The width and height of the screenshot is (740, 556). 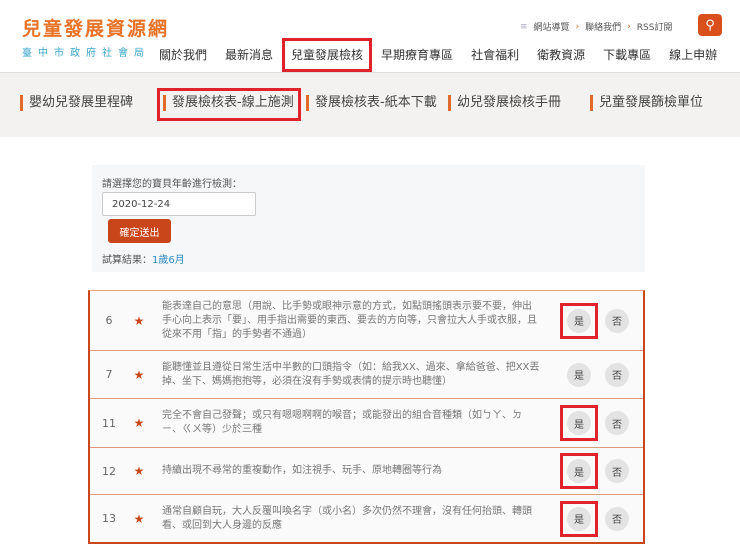 I want to click on table-row: 12 ★ 持續出現不尋常的重複動作，如注視手、玩手、原地轉圈等行為 是 否, so click(x=366, y=471).